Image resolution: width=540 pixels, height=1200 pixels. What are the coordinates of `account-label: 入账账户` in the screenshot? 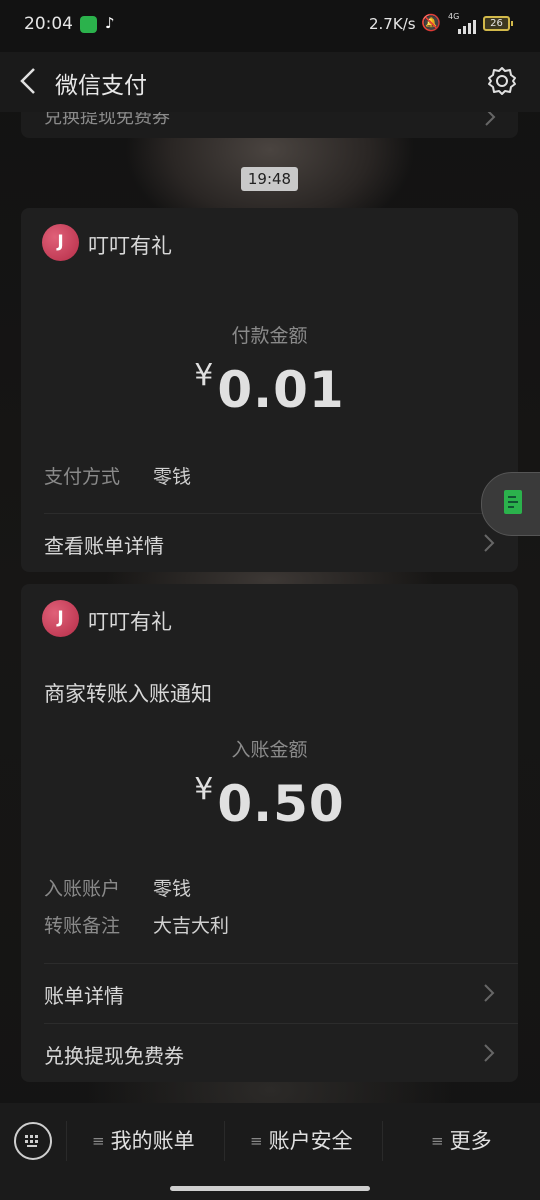 It's located at (82, 889).